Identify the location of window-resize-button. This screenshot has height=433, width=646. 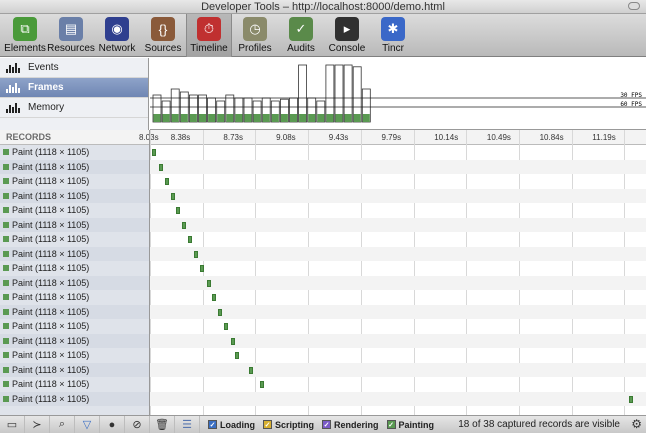
(634, 6).